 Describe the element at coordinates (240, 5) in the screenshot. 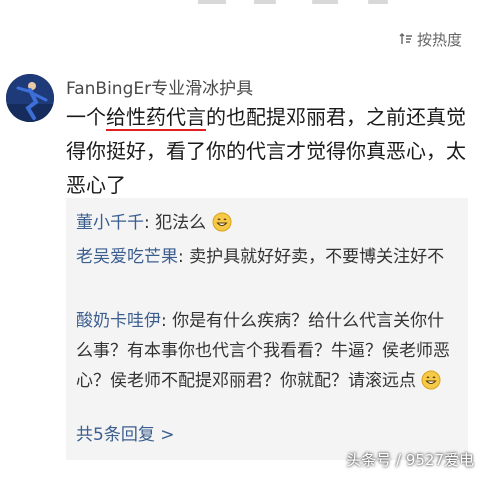

I see `top-cropped-strip` at that location.